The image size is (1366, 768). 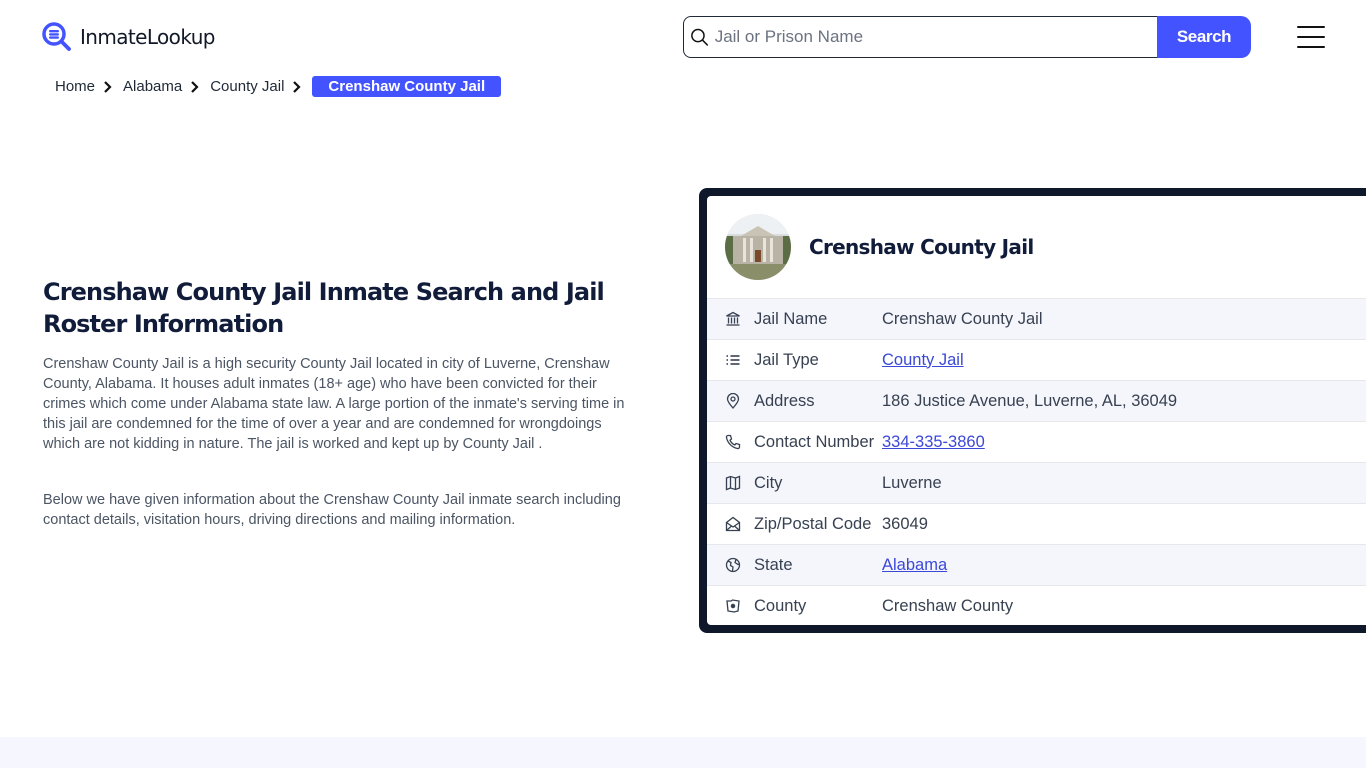 What do you see at coordinates (247, 86) in the screenshot?
I see `breadcrumb-county-jail: County Jail` at bounding box center [247, 86].